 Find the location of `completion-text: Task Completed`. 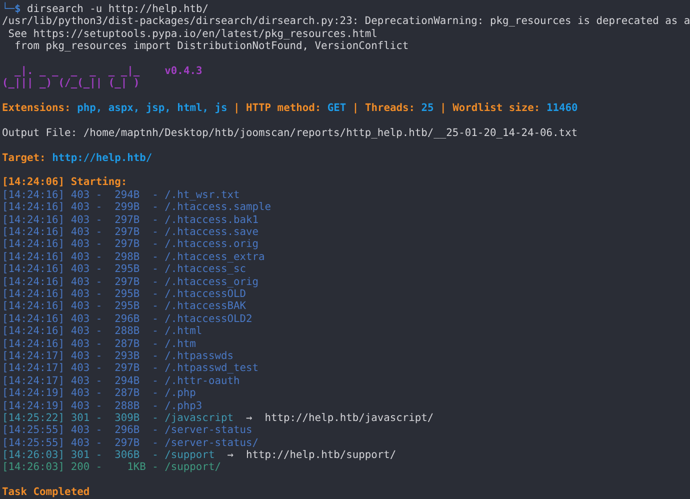

completion-text: Task Completed is located at coordinates (46, 492).